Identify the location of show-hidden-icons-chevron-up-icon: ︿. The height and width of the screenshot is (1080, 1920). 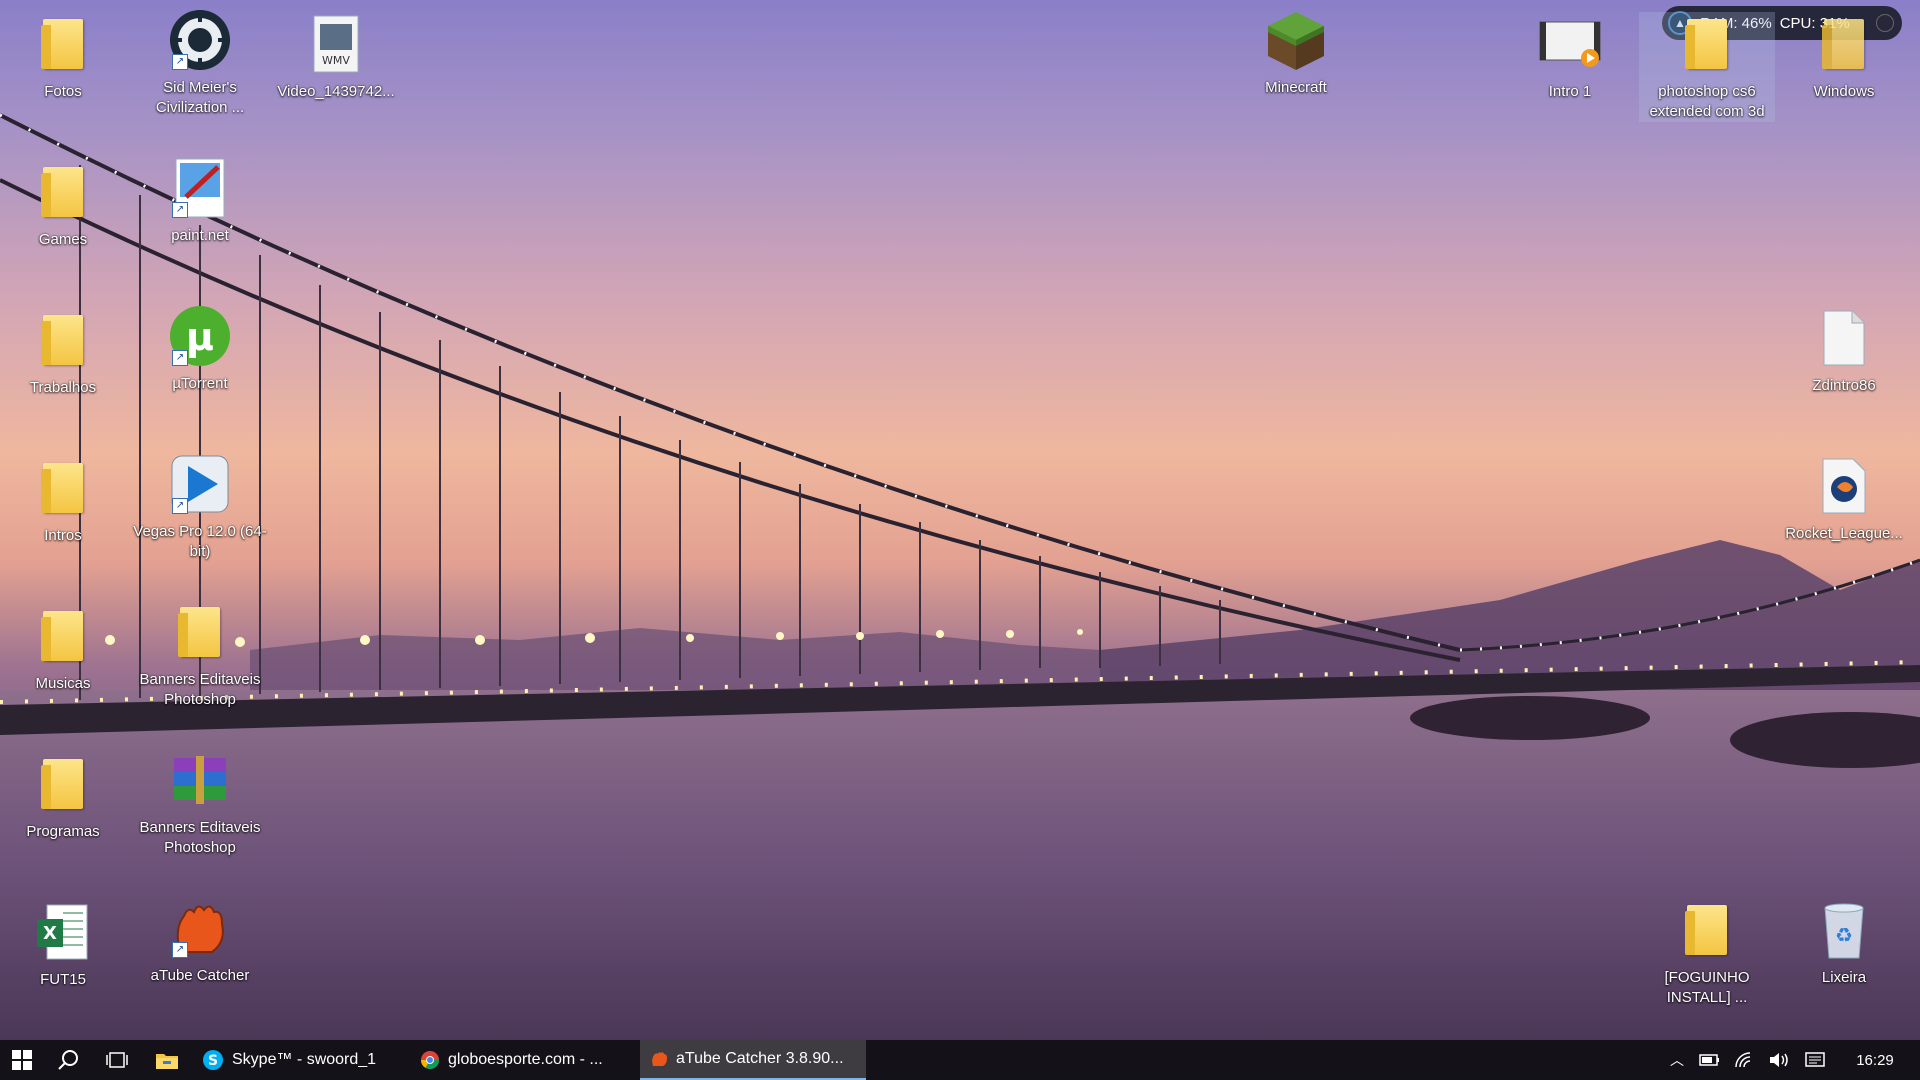
(1677, 1060).